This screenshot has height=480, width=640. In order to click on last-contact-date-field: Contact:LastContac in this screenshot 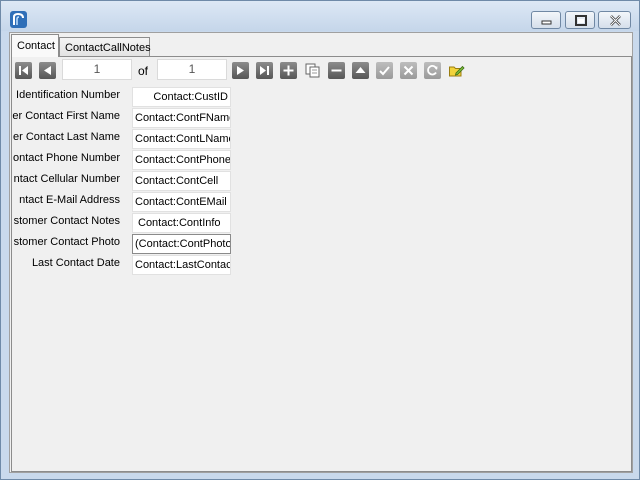, I will do `click(181, 265)`.